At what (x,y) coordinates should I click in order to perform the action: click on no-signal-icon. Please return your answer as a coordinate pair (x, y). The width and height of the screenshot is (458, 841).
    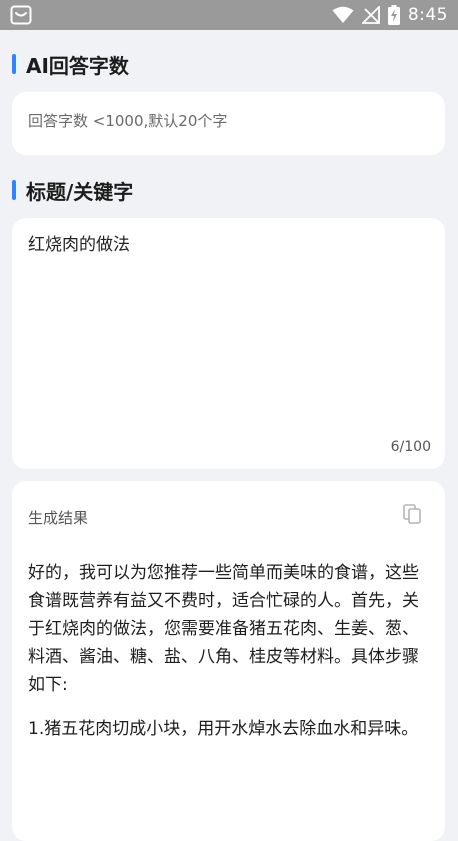
    Looking at the image, I should click on (370, 15).